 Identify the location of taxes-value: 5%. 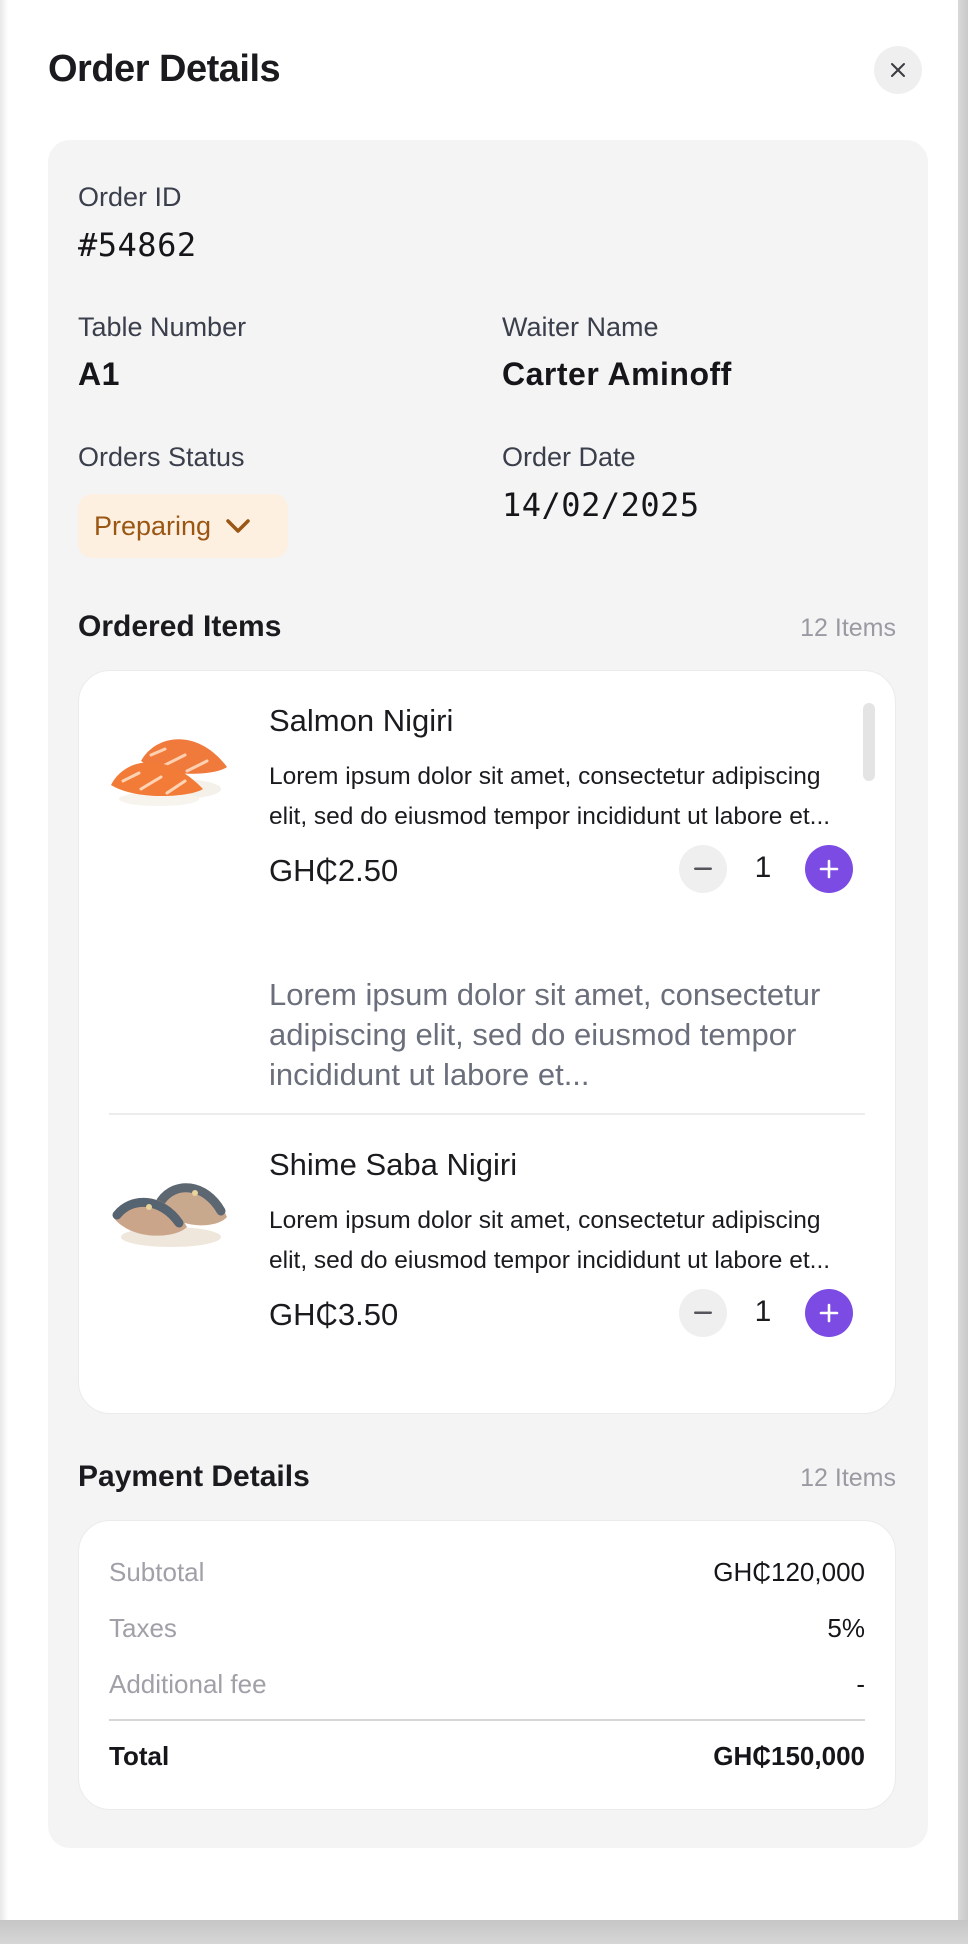
(846, 1628).